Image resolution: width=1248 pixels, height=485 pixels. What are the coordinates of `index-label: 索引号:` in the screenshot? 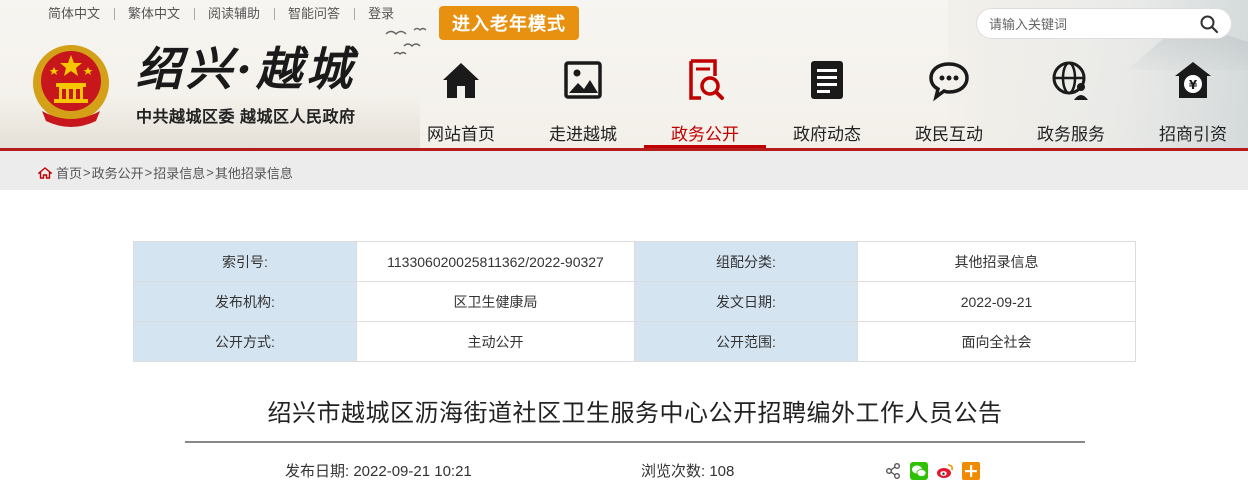 It's located at (245, 261).